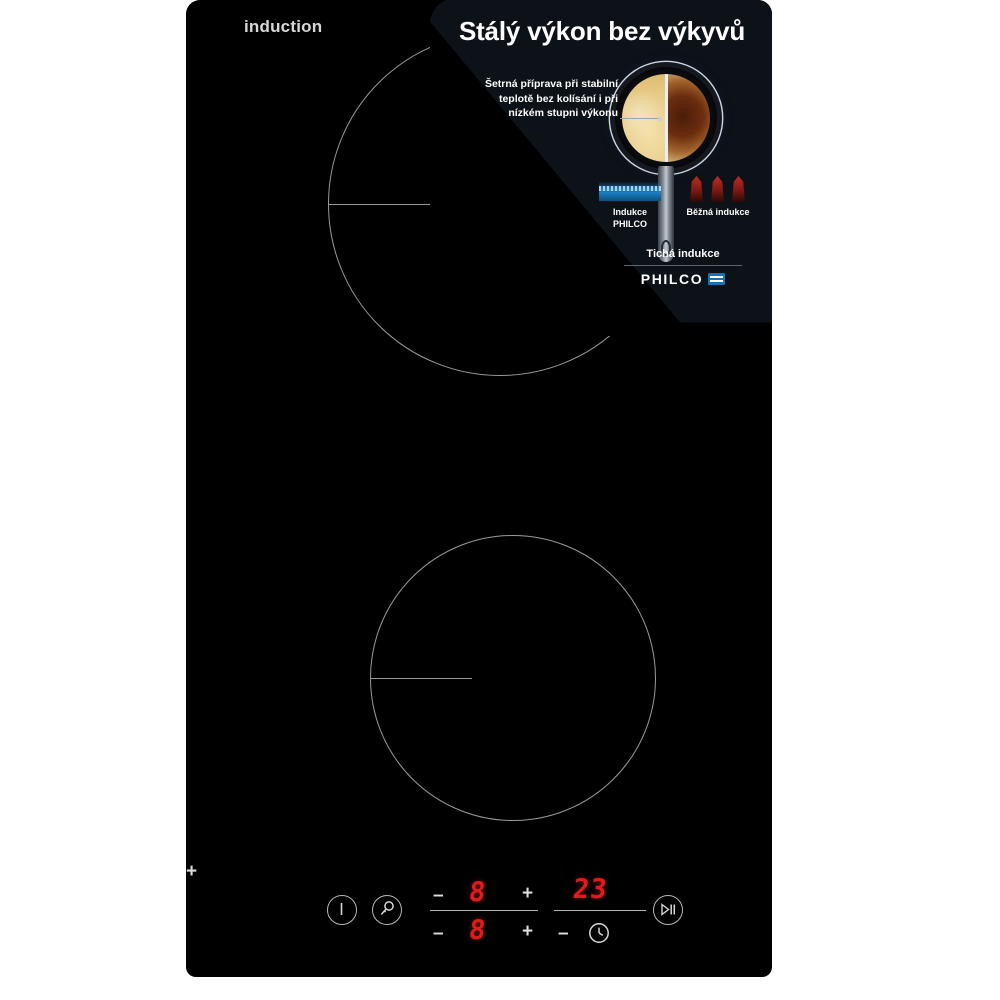 This screenshot has width=1000, height=1000. What do you see at coordinates (191, 871) in the screenshot?
I see `timer-plus-button: +` at bounding box center [191, 871].